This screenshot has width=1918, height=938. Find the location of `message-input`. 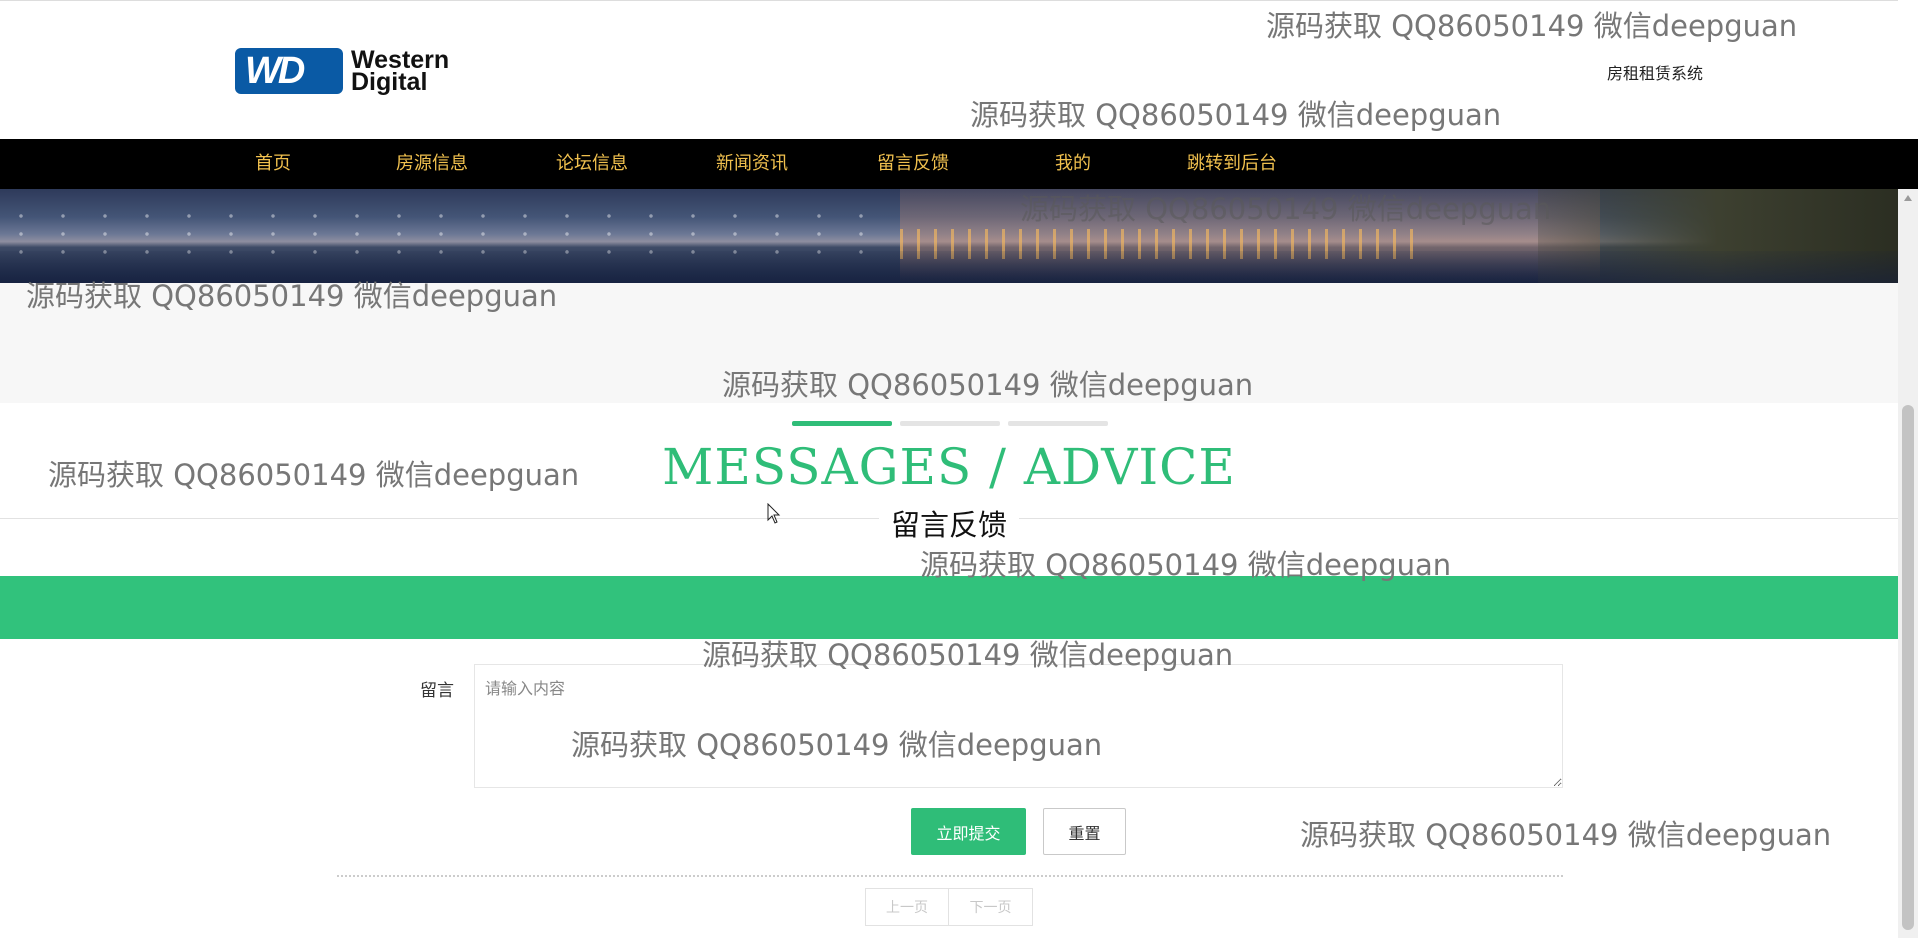

message-input is located at coordinates (1018, 726).